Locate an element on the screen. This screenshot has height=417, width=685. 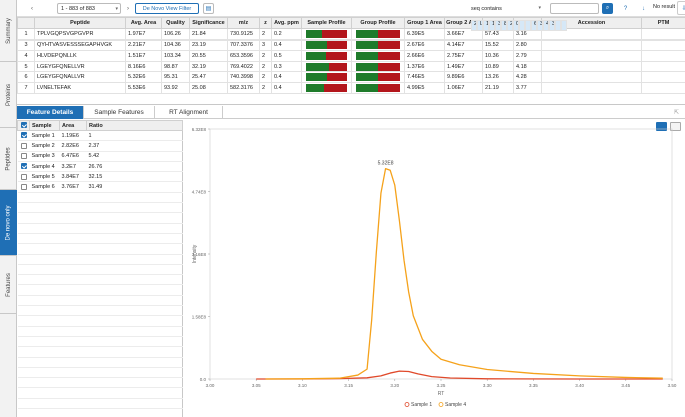
table-settings-icon: ▤ is located at coordinates (208, 8).